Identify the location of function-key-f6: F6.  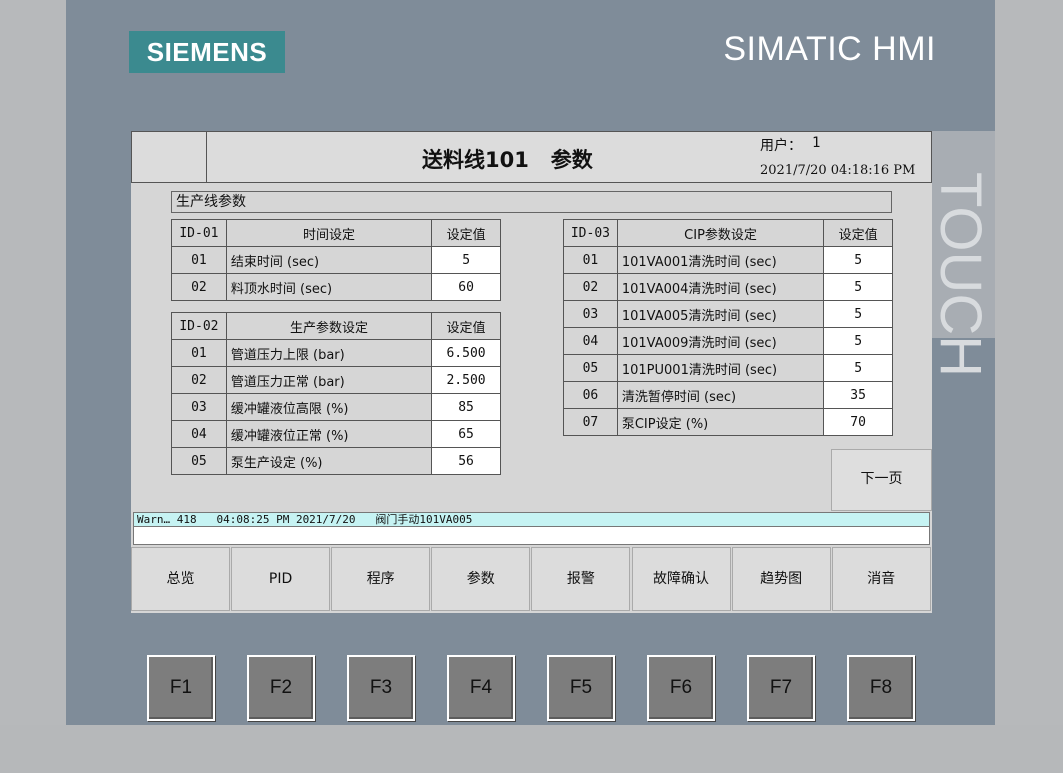
(681, 688).